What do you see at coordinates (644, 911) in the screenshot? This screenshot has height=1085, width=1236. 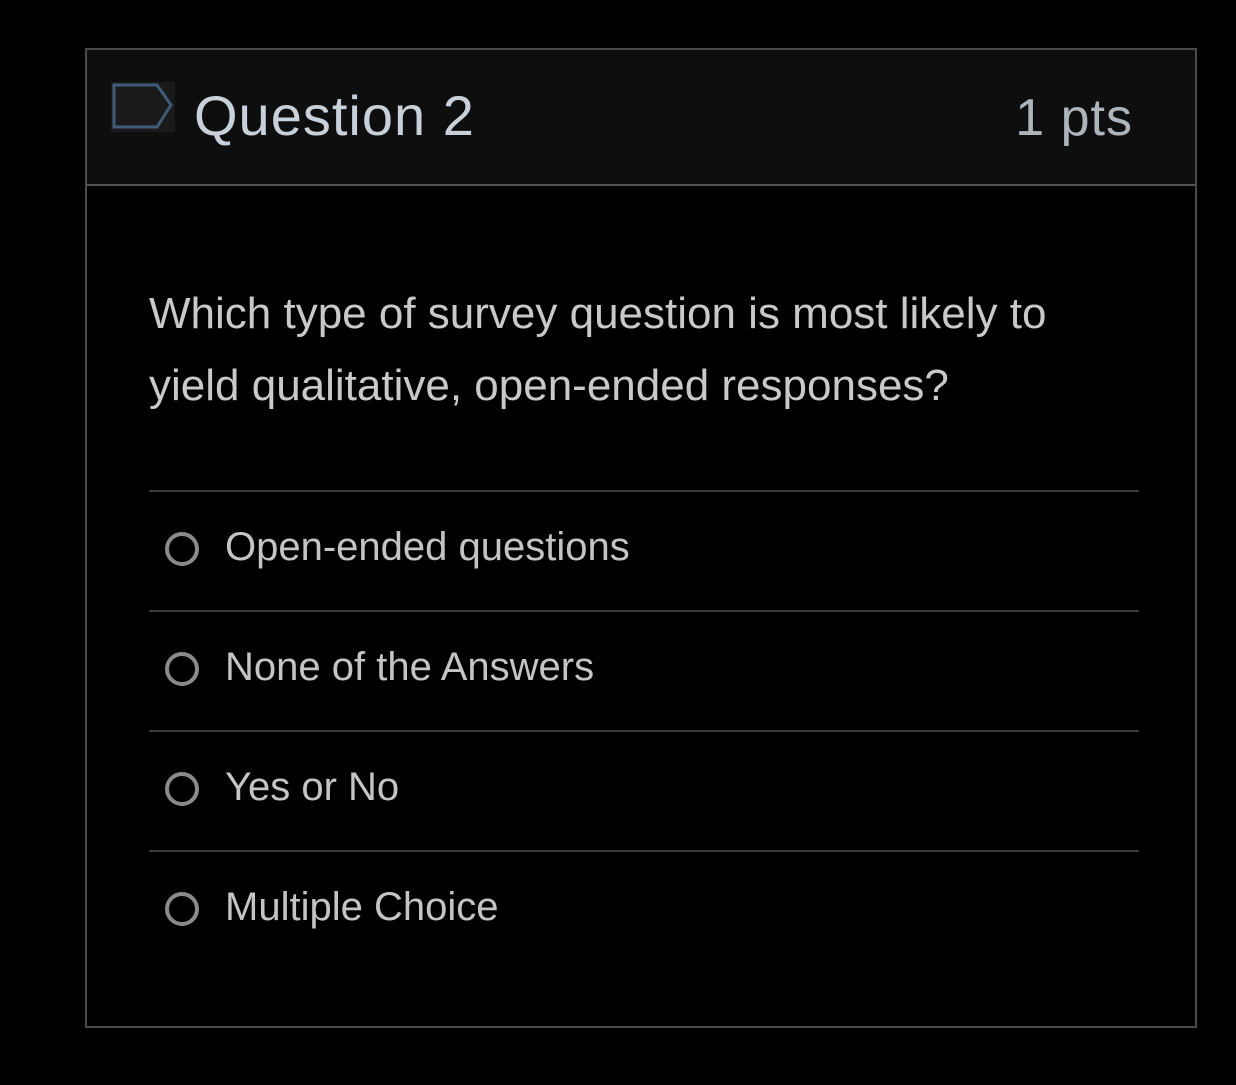 I see `answer-option: Multiple Choice` at bounding box center [644, 911].